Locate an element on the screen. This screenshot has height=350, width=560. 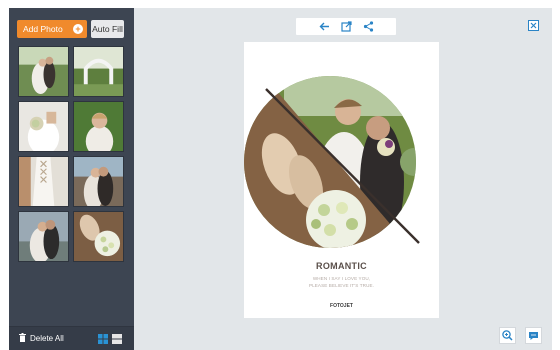
close-icon is located at coordinates (533, 25).